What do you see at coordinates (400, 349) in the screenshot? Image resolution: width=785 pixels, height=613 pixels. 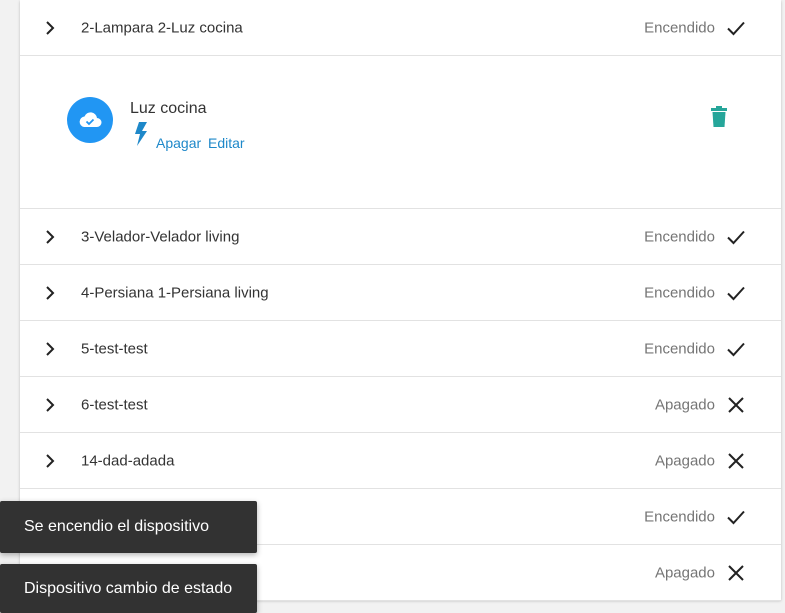 I see `device-row: 5-test-test Encendido` at bounding box center [400, 349].